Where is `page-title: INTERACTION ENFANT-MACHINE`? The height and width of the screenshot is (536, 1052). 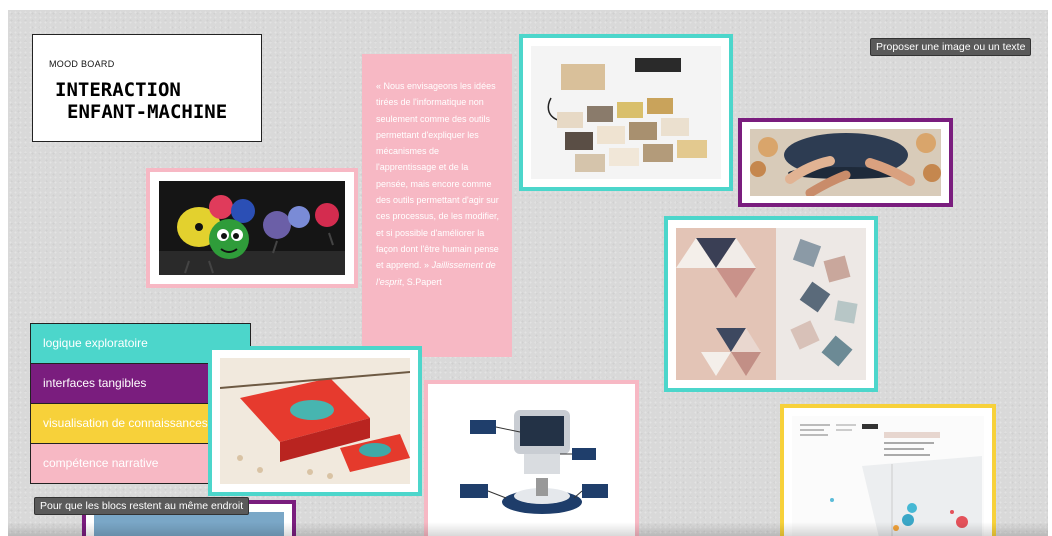 page-title: INTERACTION ENFANT-MACHINE is located at coordinates (141, 101).